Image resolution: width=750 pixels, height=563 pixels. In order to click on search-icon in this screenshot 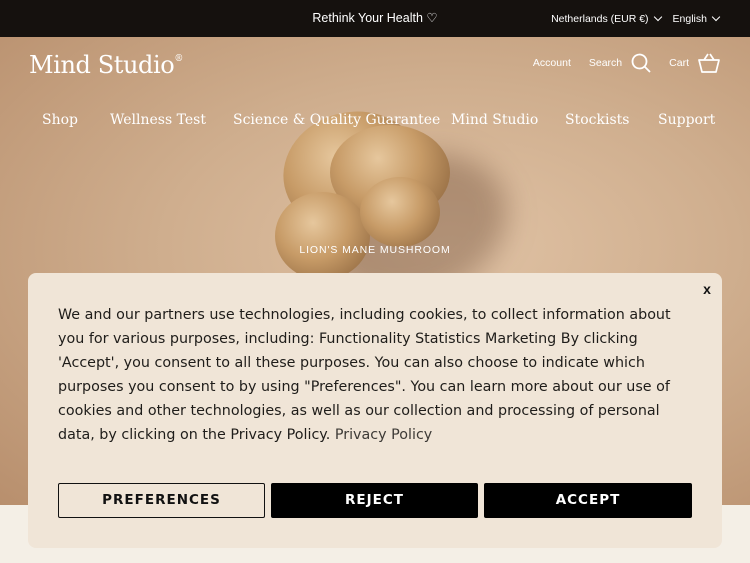, I will do `click(641, 63)`.